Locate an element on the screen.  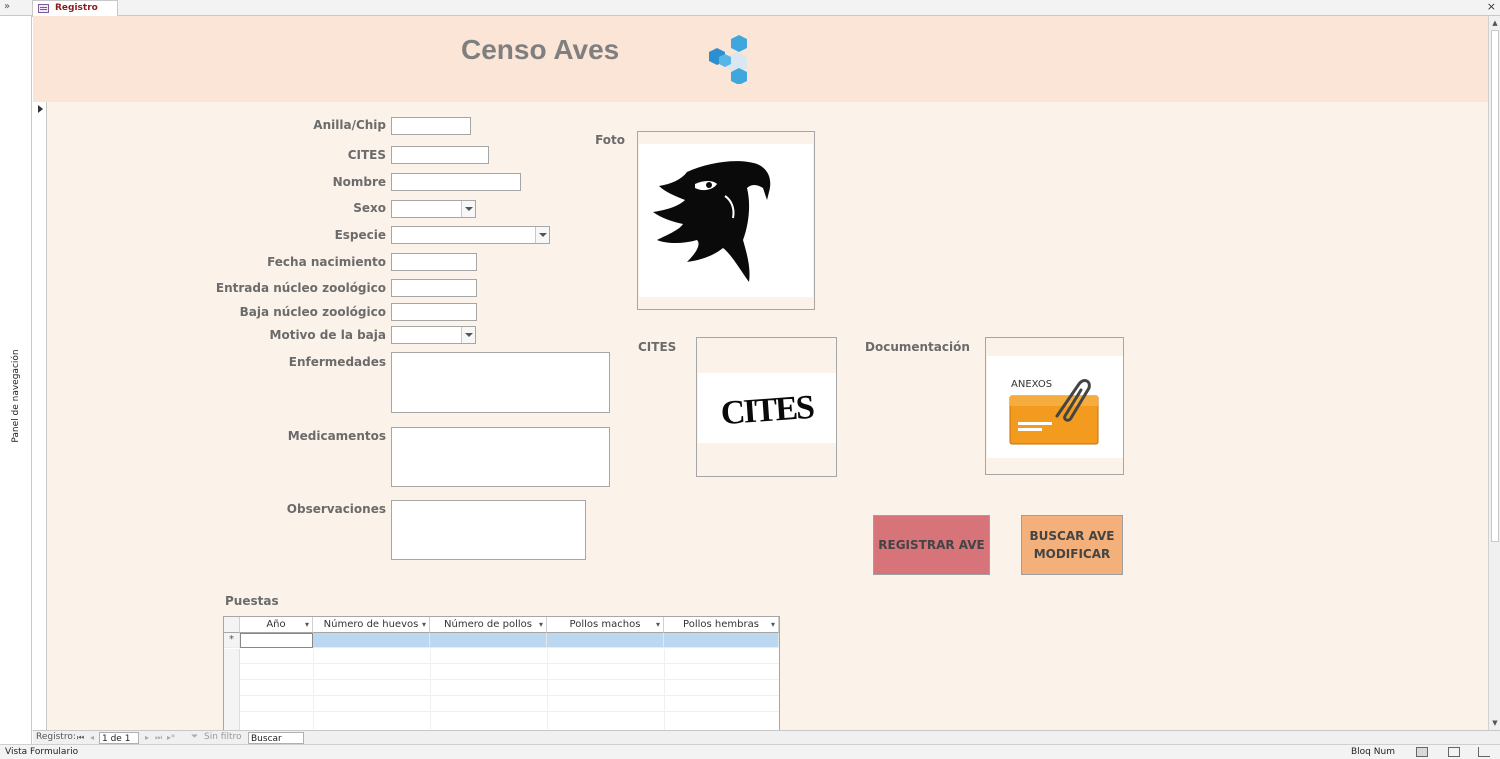
registrar-ave-button: REGISTRAR AVE is located at coordinates (931, 545).